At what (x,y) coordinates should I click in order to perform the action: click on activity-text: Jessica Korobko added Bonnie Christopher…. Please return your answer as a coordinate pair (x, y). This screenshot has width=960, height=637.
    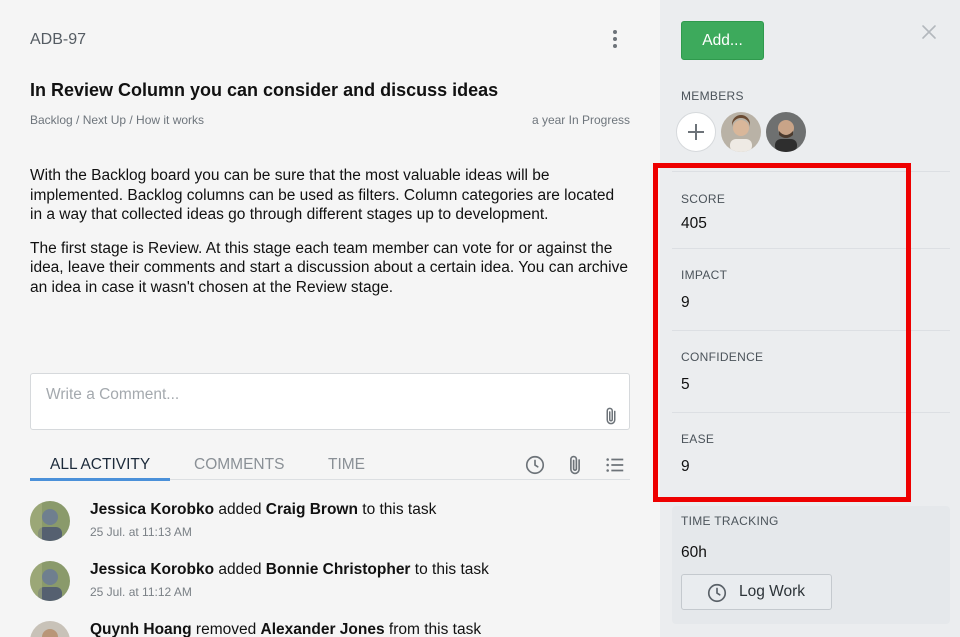
    Looking at the image, I should click on (289, 570).